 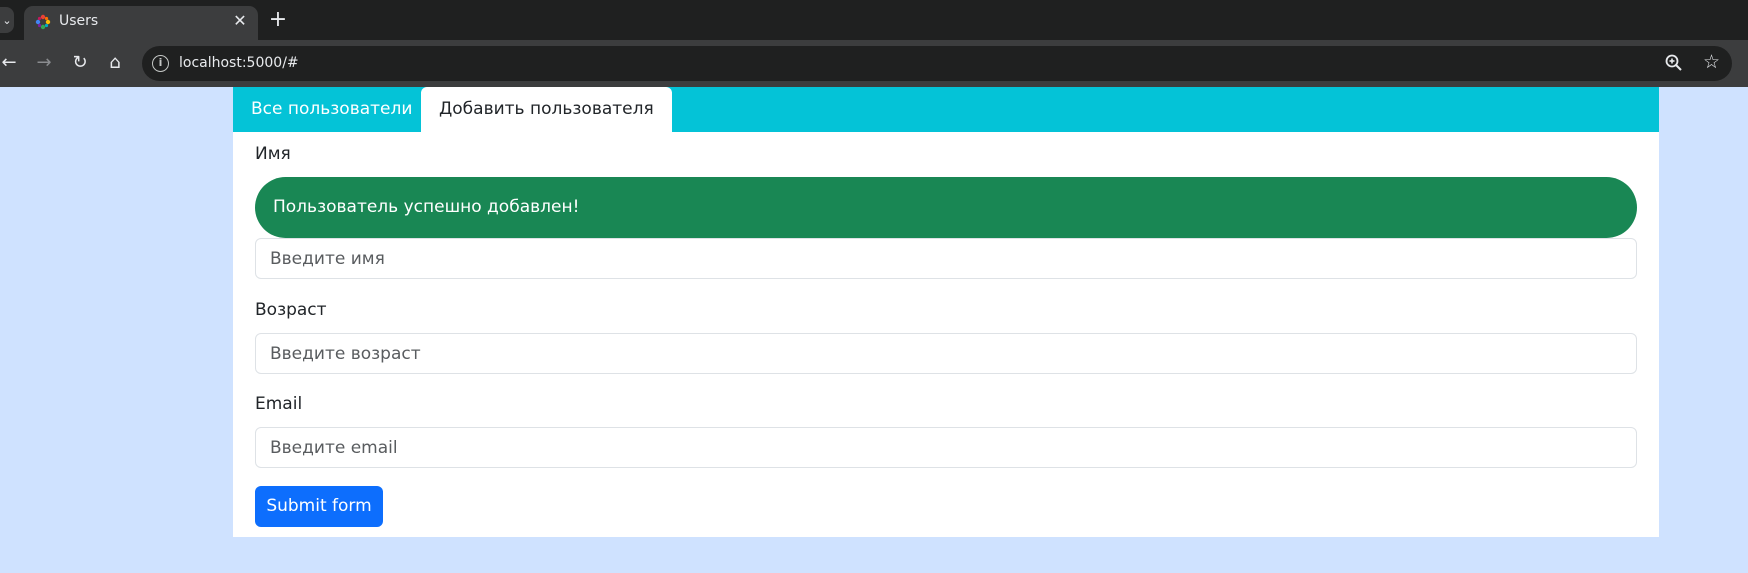 I want to click on home-icon: ⌂, so click(x=115, y=63).